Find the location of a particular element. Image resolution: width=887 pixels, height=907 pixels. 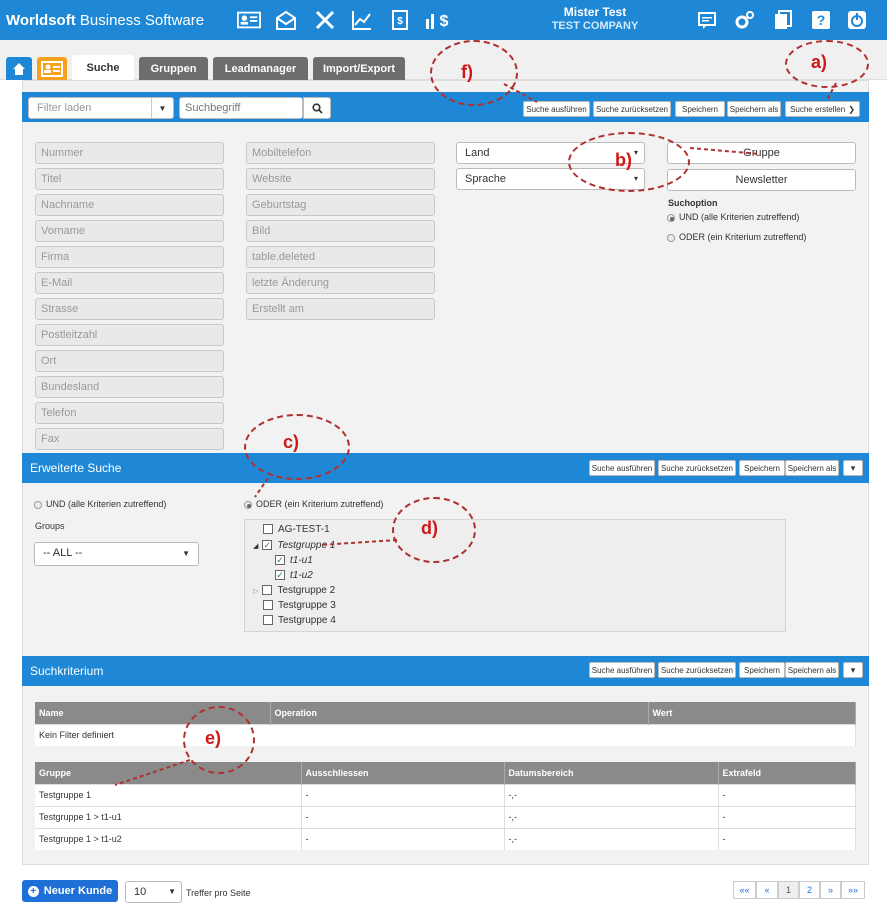

field-mid-5: letzte Änderung is located at coordinates (340, 283).